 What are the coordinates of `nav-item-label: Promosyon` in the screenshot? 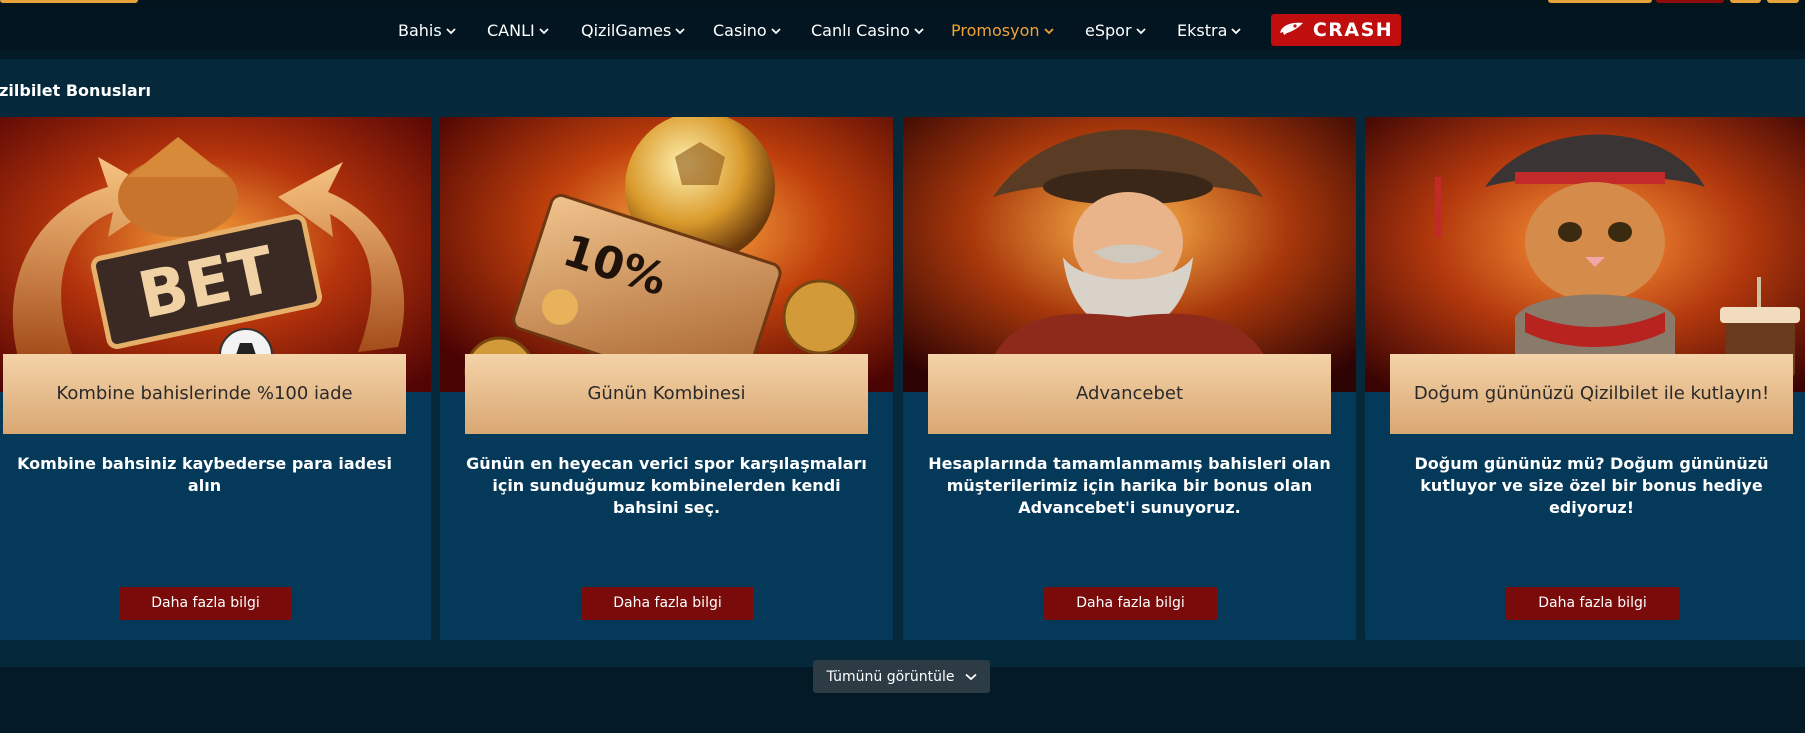 It's located at (995, 30).